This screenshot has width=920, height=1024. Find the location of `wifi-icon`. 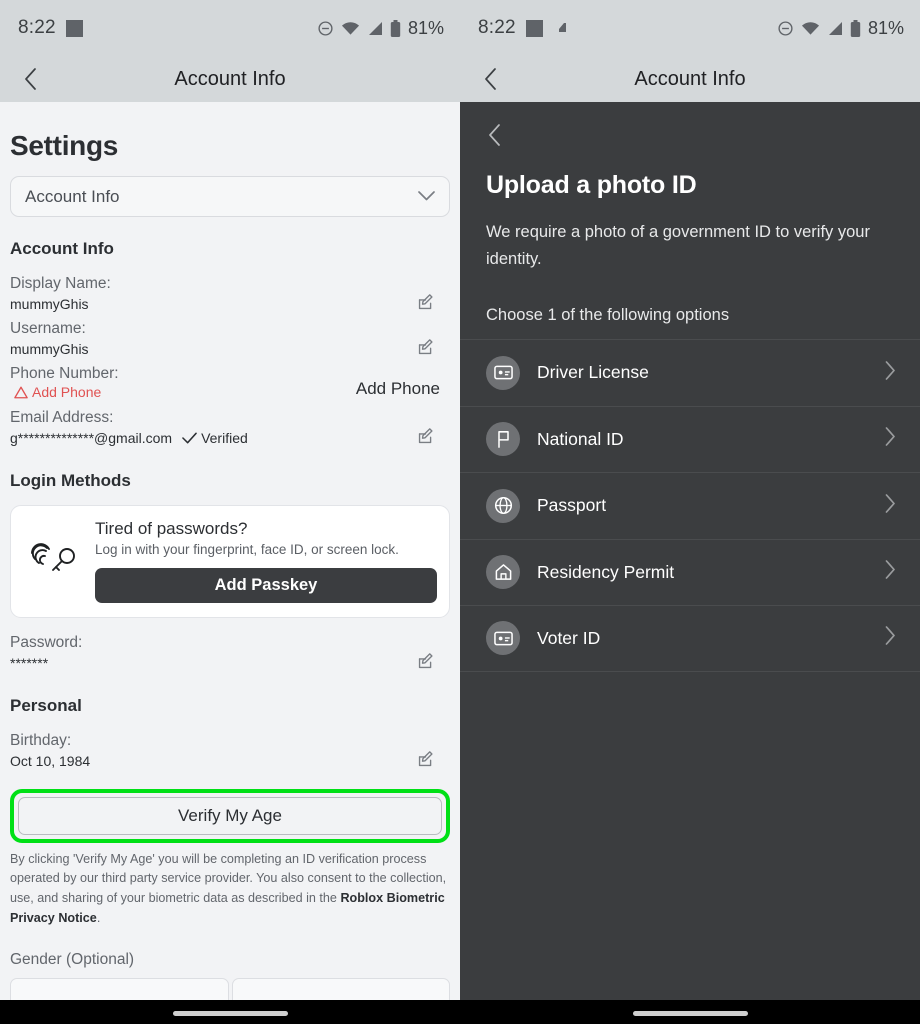

wifi-icon is located at coordinates (350, 28).